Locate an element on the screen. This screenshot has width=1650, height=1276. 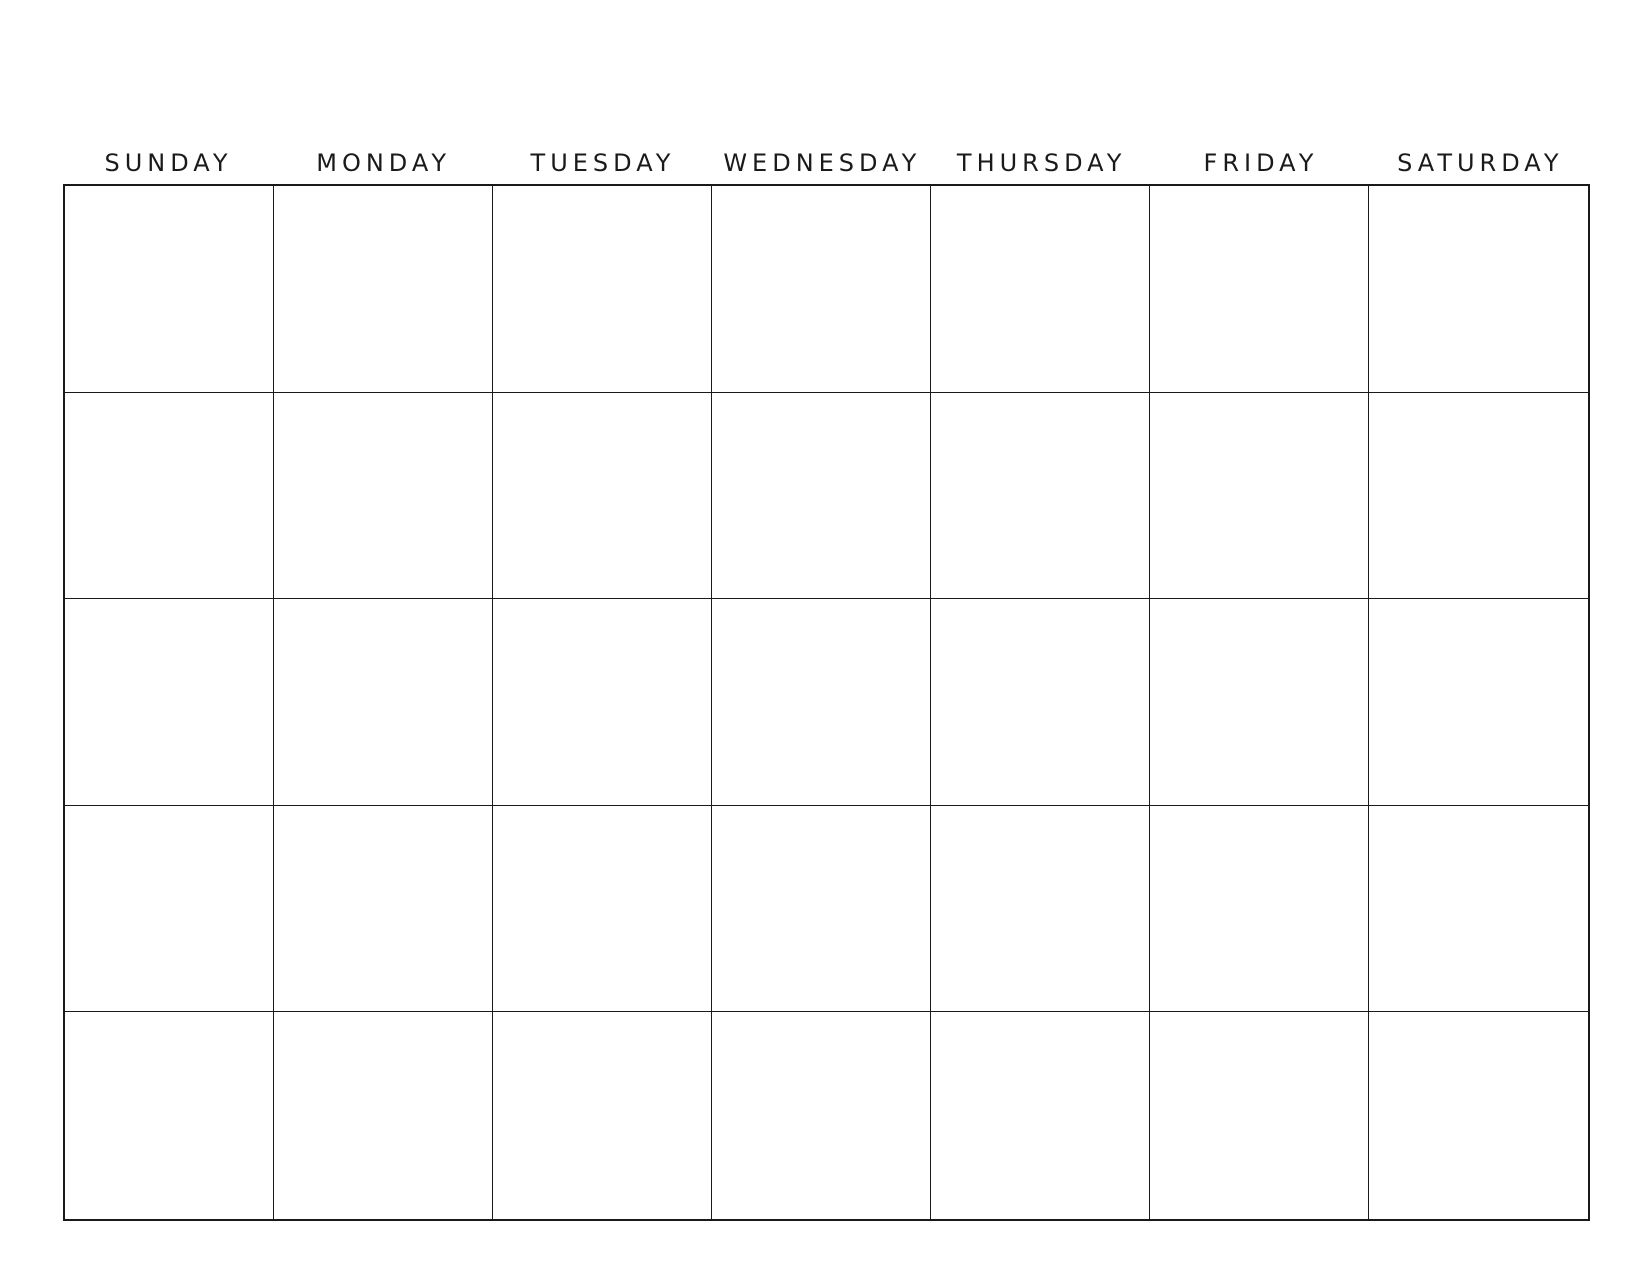
weekday-label-friday: FRIDAY is located at coordinates (1261, 163).